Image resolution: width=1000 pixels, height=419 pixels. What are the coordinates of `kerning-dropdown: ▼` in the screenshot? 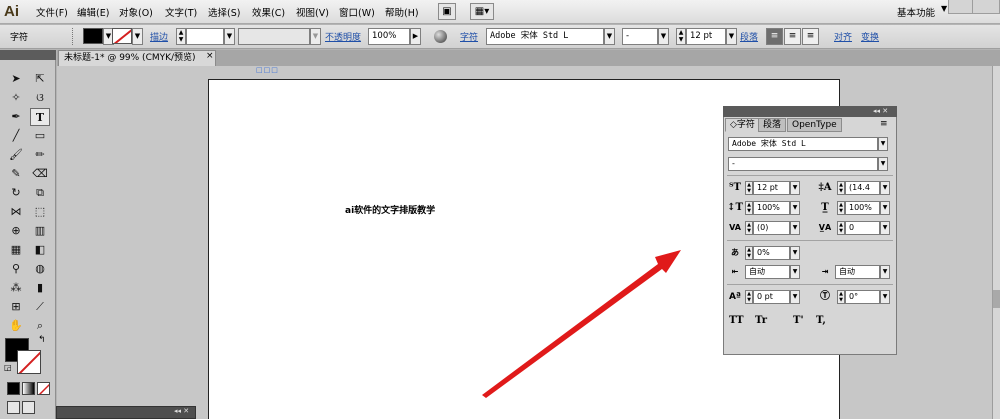 It's located at (795, 228).